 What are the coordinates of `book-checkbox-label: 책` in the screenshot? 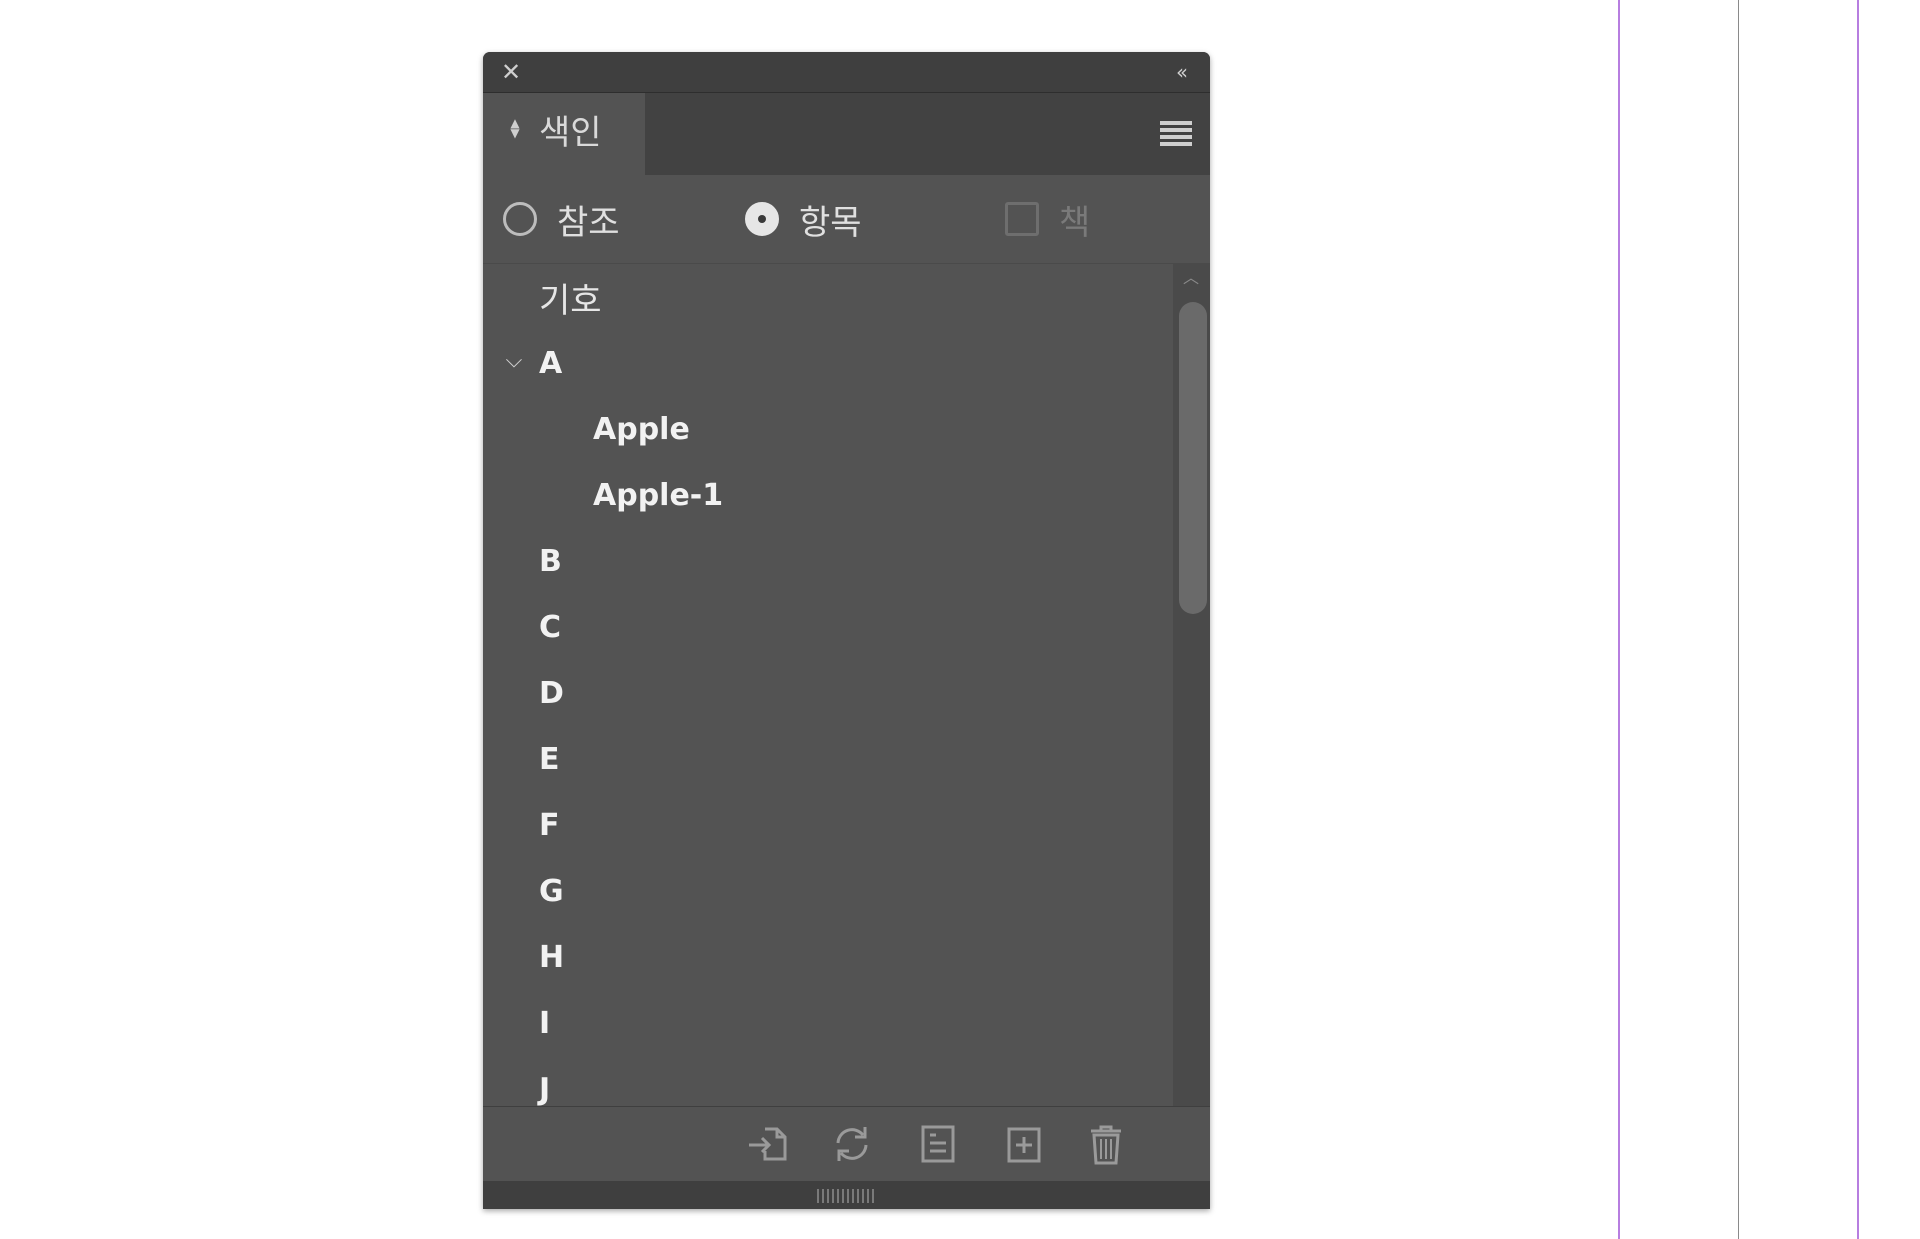 It's located at (1075, 222).